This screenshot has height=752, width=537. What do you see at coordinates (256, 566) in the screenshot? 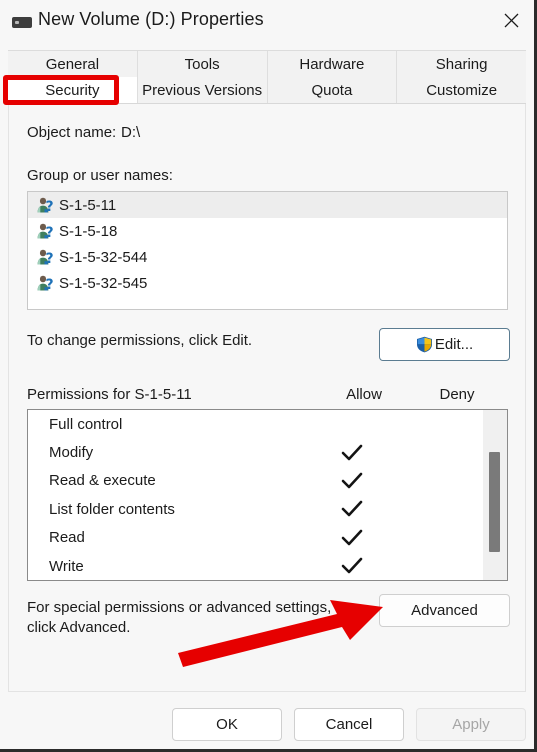
I see `table-row: Write` at bounding box center [256, 566].